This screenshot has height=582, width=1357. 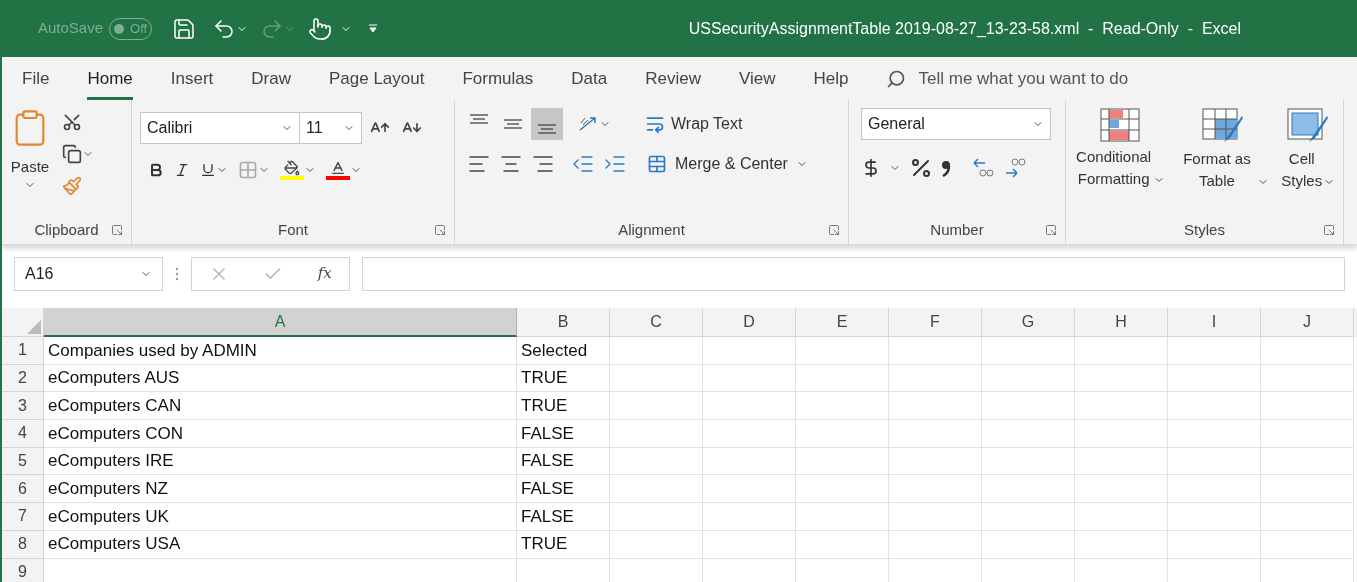 I want to click on increase-decimal-icon, so click(x=1015, y=168).